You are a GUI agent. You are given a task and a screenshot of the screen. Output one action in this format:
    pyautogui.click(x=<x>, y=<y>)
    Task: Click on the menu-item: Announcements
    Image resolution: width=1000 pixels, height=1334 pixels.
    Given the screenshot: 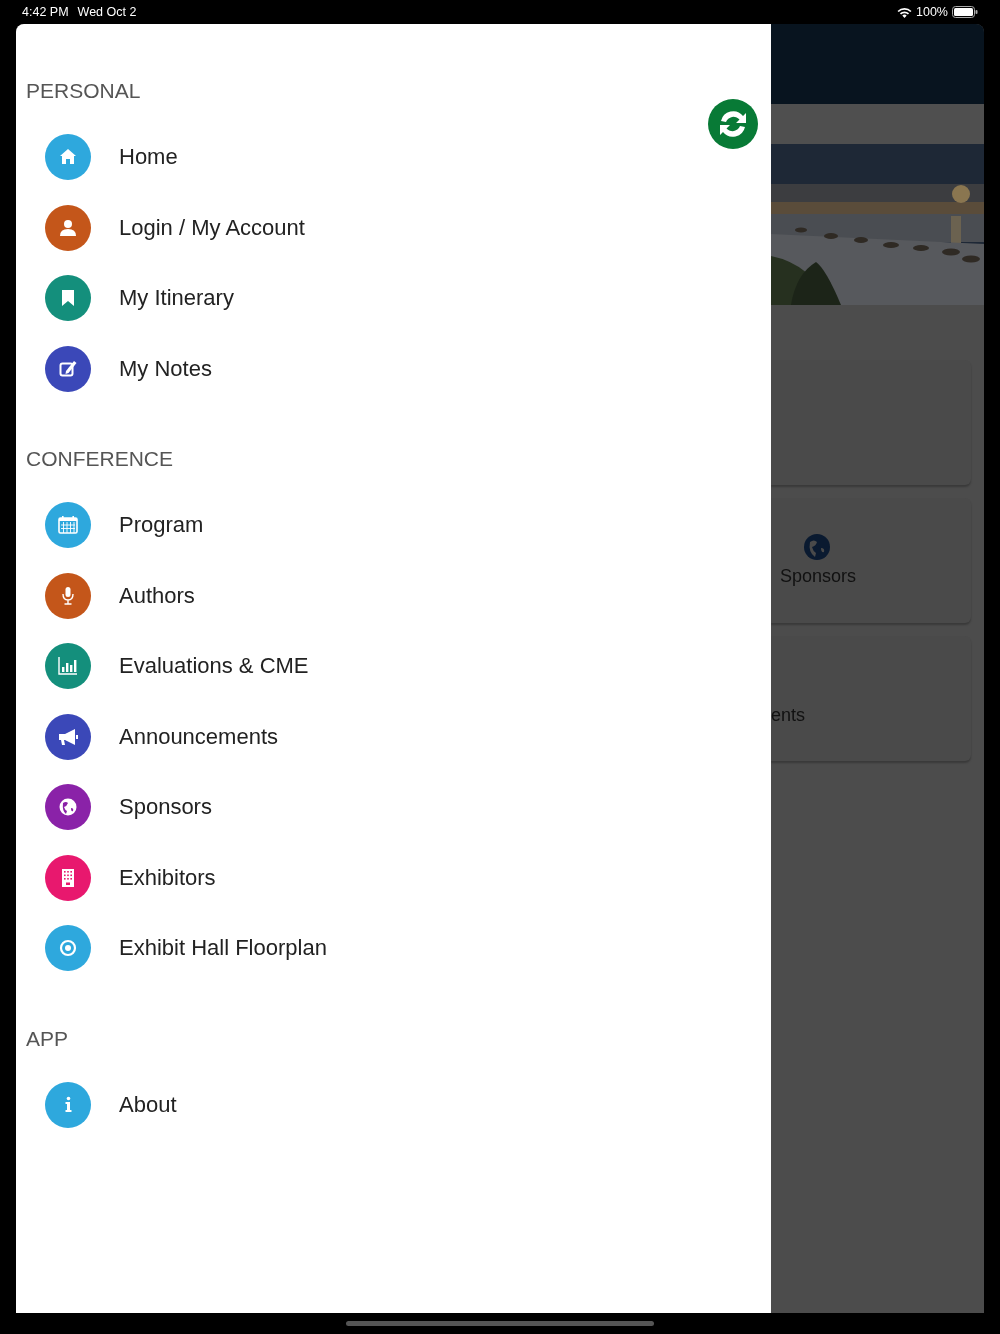 What is the action you would take?
    pyautogui.click(x=393, y=736)
    